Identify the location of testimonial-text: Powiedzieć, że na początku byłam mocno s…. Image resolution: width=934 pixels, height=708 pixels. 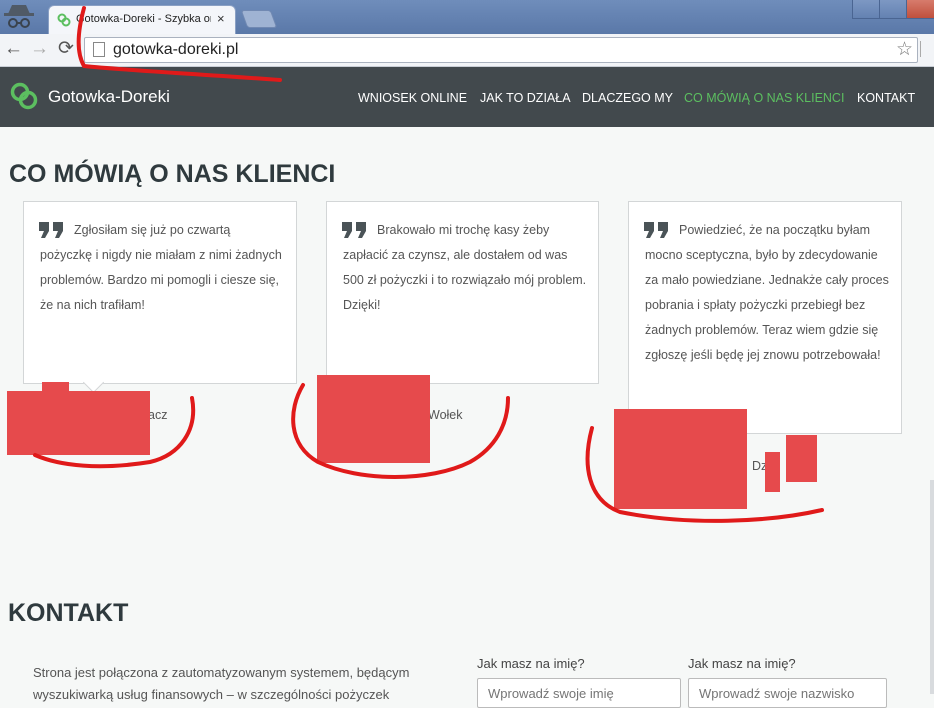
(767, 292).